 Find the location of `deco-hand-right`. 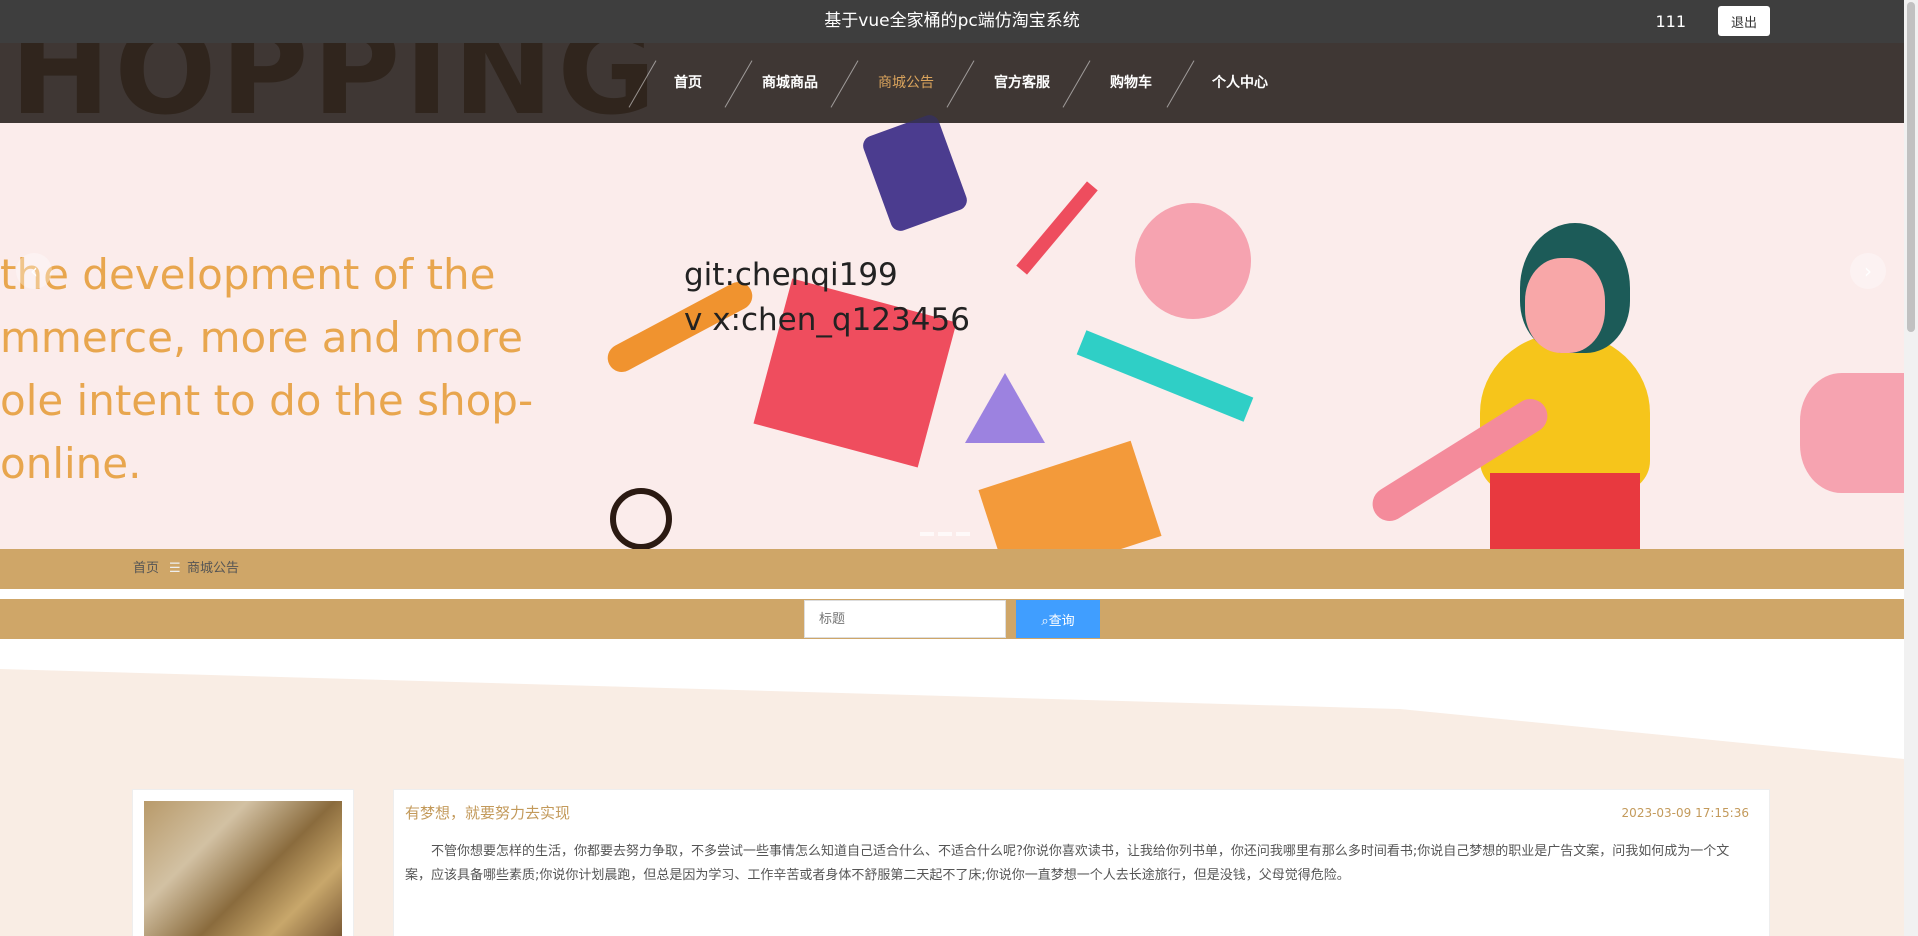

deco-hand-right is located at coordinates (1852, 433).